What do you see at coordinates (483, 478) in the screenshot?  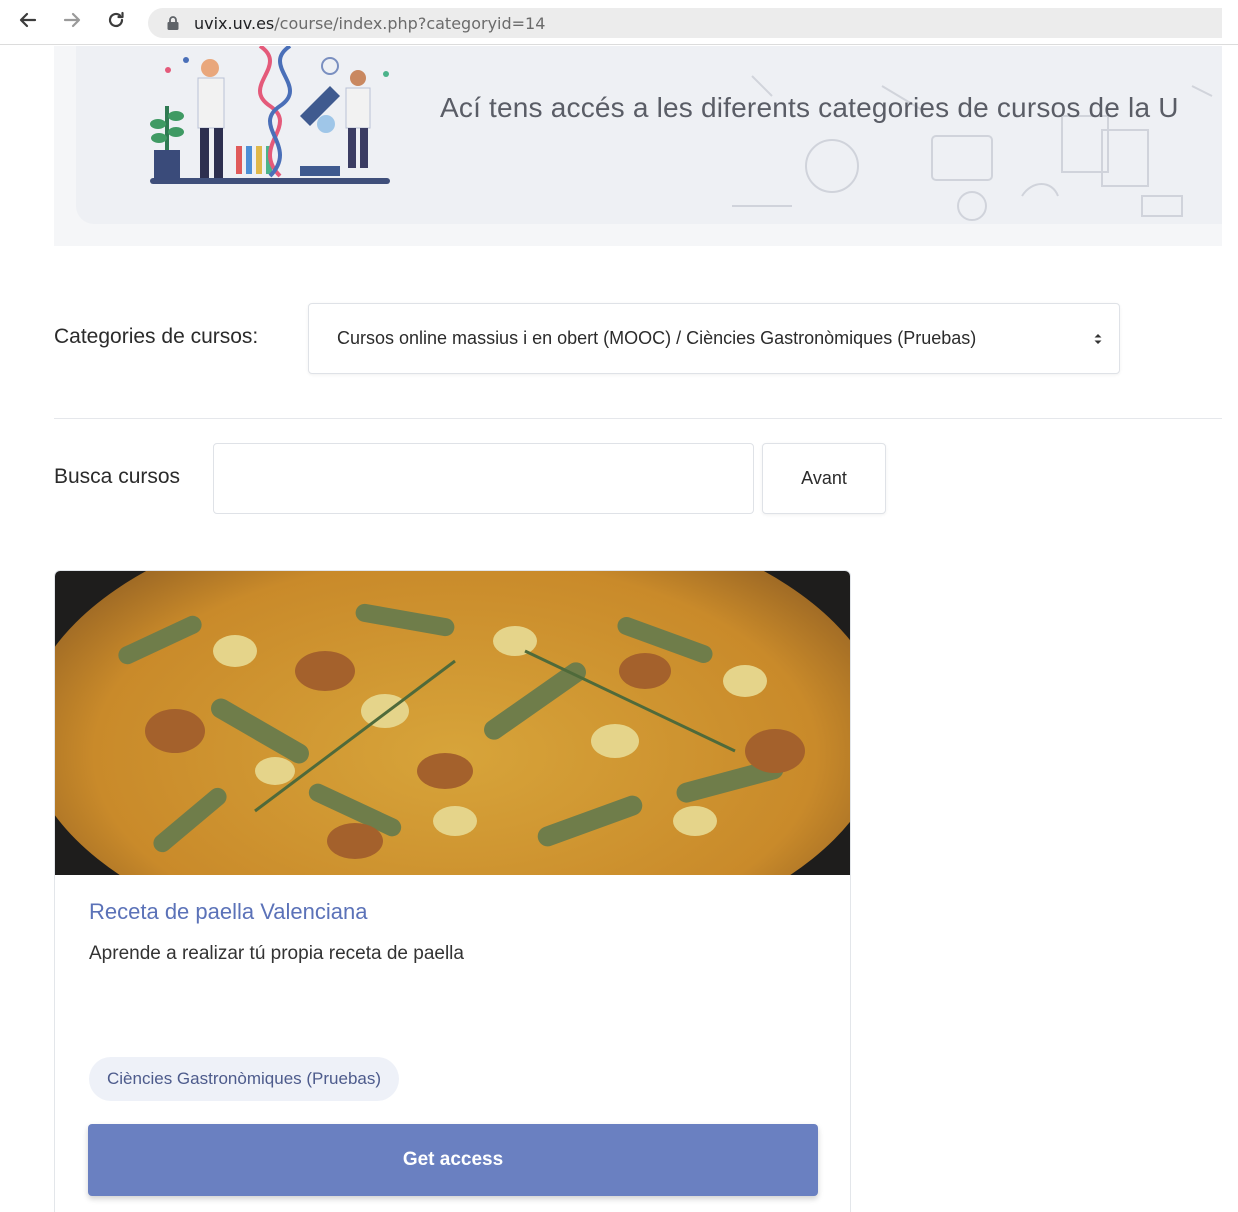 I see `search-input` at bounding box center [483, 478].